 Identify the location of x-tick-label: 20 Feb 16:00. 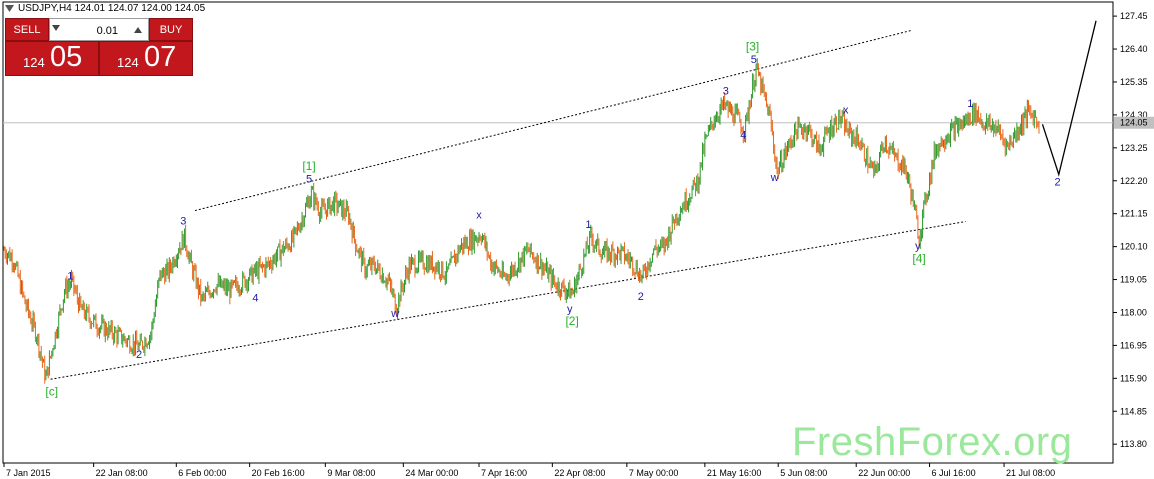
(278, 473).